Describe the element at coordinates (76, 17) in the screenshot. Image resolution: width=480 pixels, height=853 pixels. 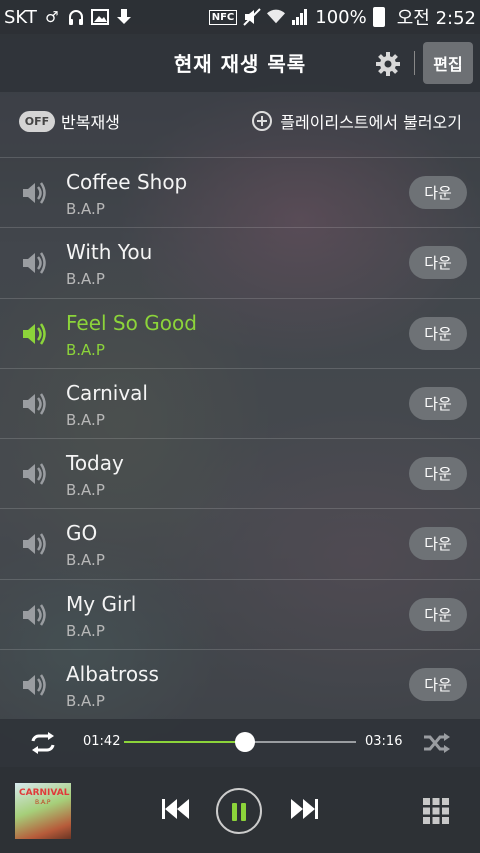
I see `headphones-icon` at that location.